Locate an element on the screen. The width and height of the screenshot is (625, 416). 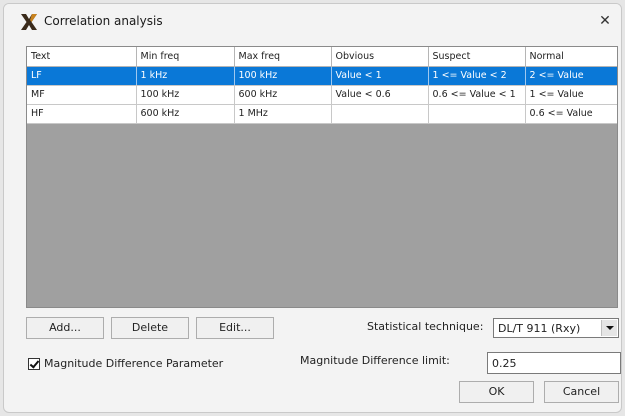
magnitude-parameter-label: Magnitude Difference Parameter is located at coordinates (133, 363).